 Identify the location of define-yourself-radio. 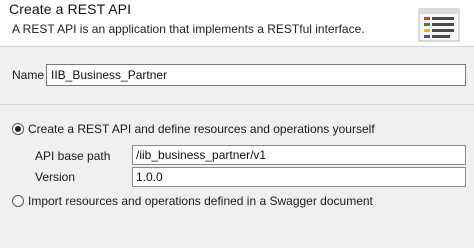
(18, 129).